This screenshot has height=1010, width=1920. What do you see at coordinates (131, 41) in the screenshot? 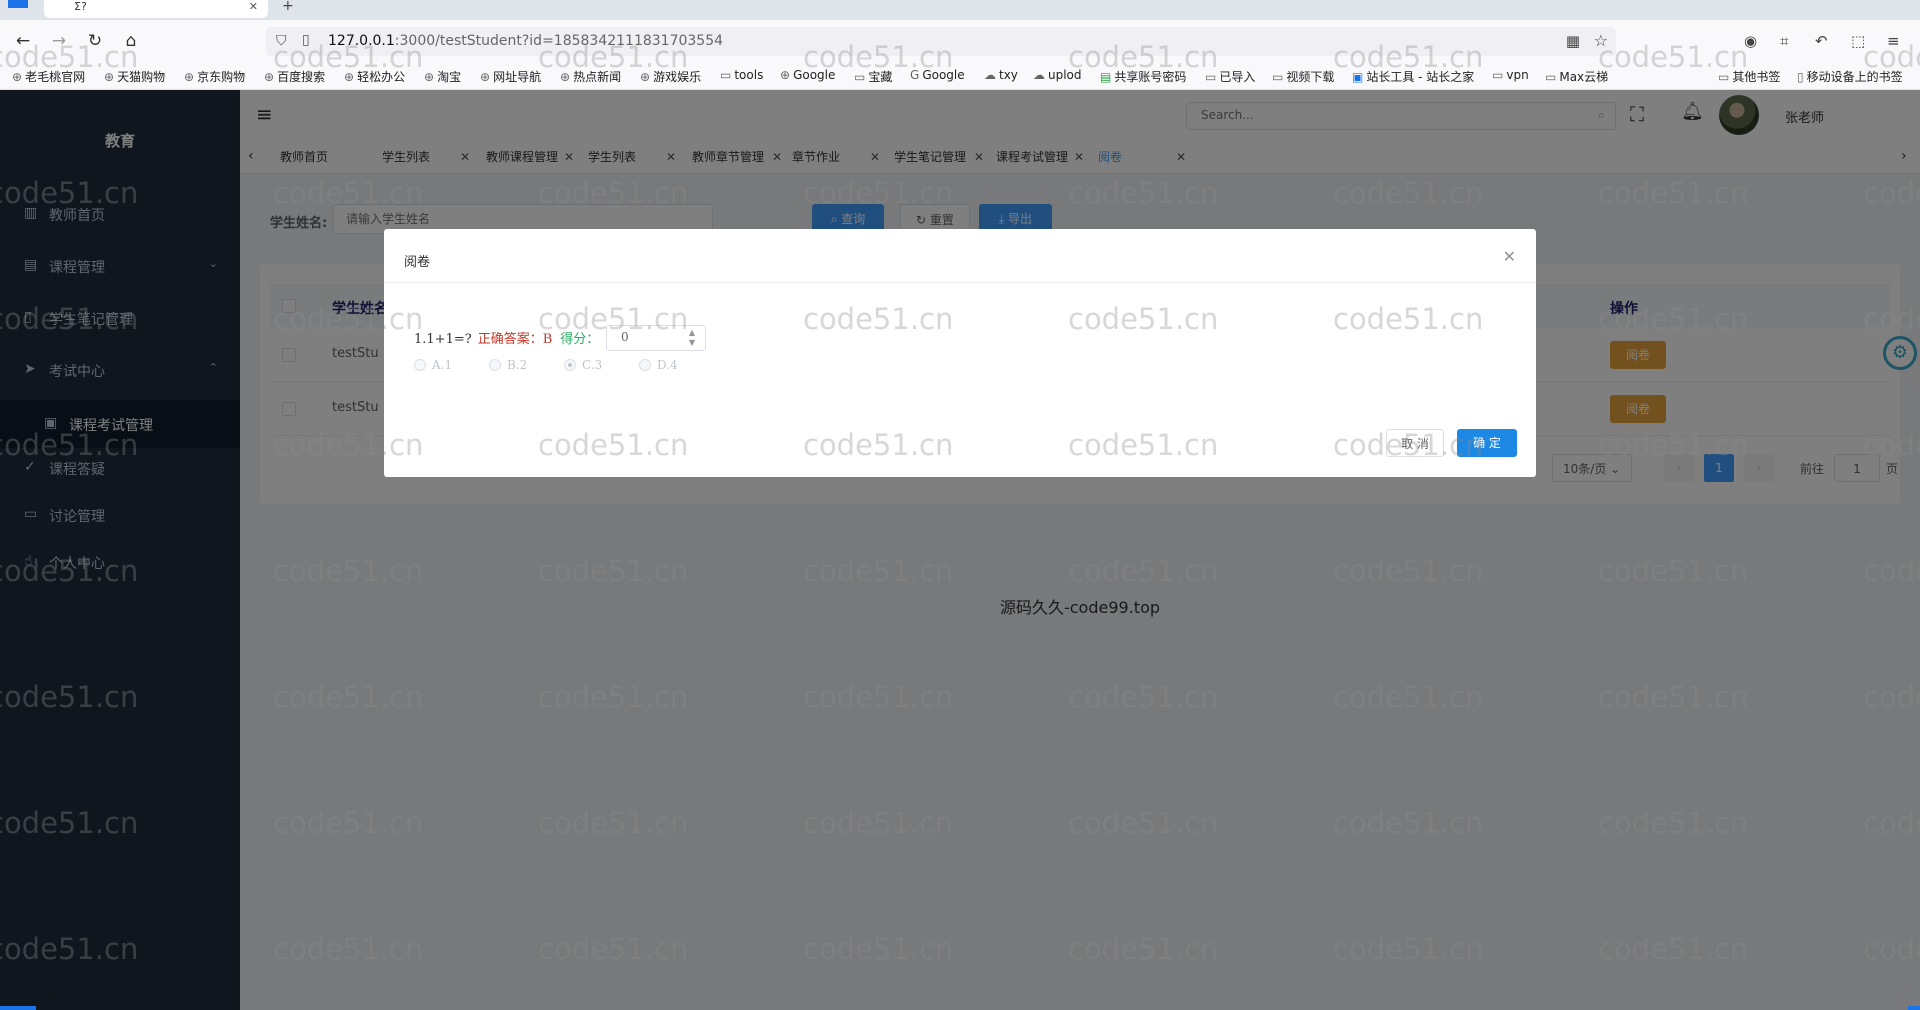
I see `home-icon: ⌂` at bounding box center [131, 41].